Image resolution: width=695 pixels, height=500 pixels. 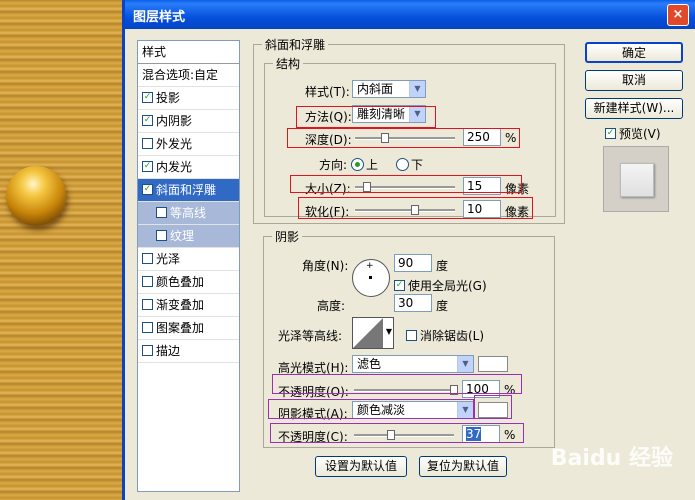 I want to click on direction-down-label: 下, so click(x=417, y=165).